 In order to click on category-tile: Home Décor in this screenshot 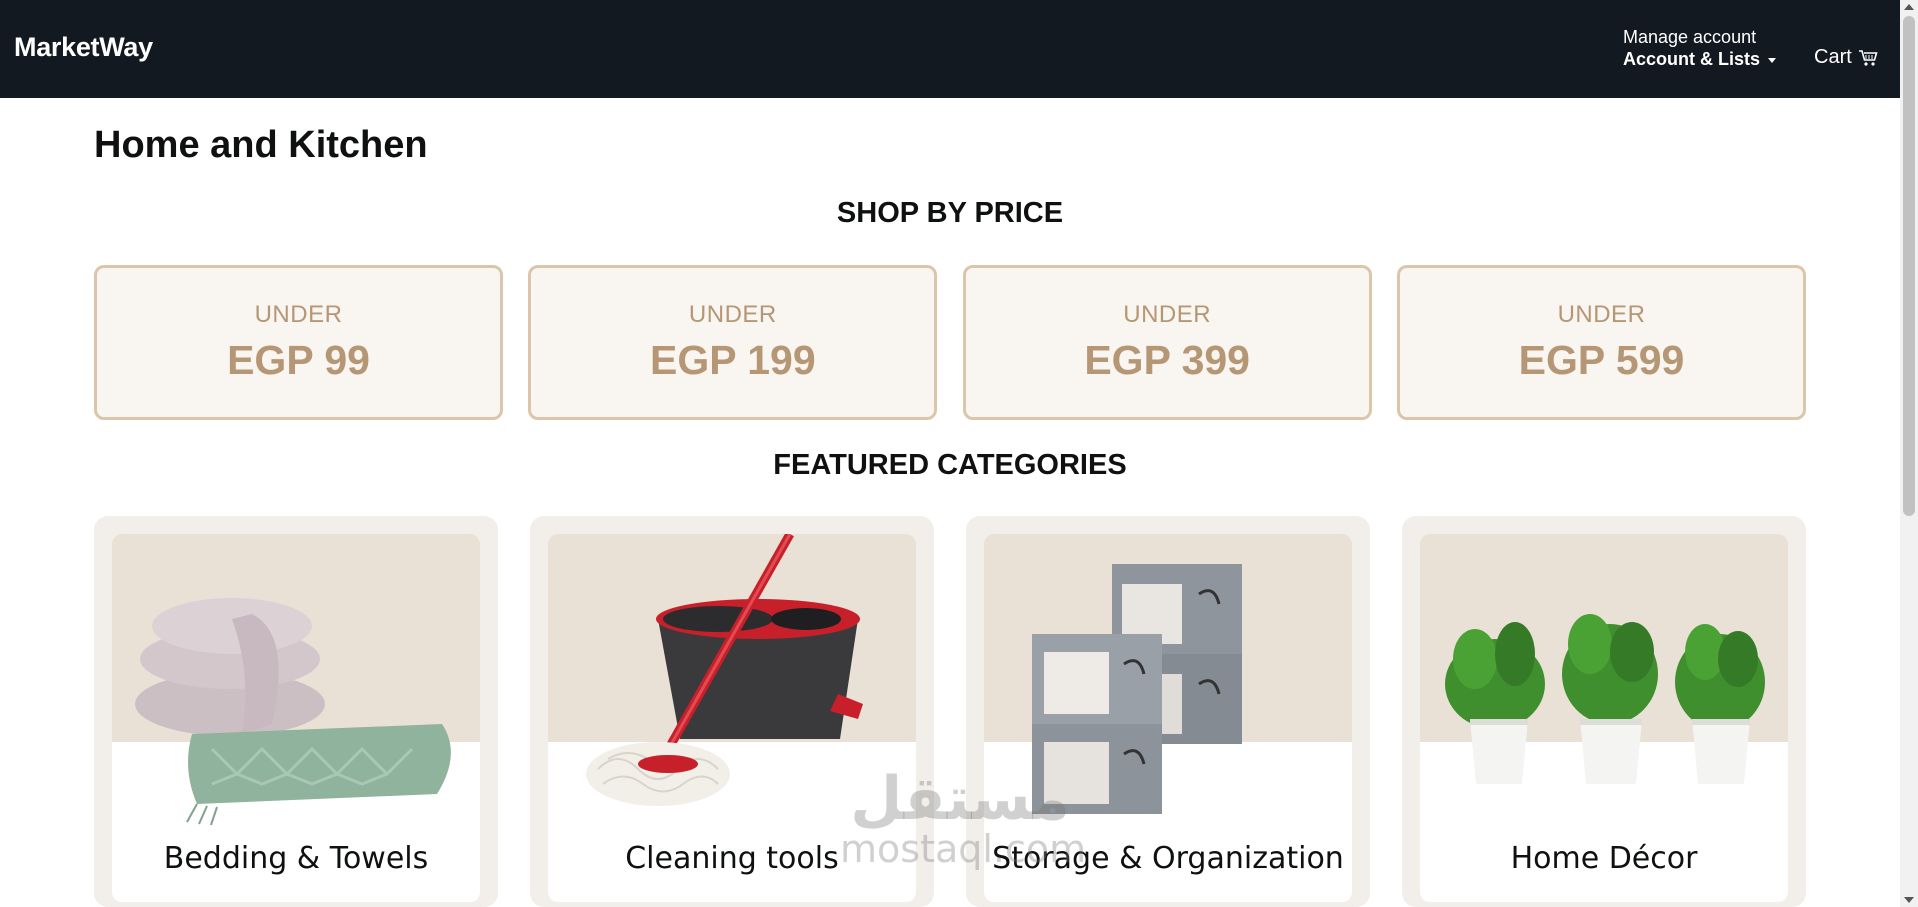, I will do `click(1604, 718)`.